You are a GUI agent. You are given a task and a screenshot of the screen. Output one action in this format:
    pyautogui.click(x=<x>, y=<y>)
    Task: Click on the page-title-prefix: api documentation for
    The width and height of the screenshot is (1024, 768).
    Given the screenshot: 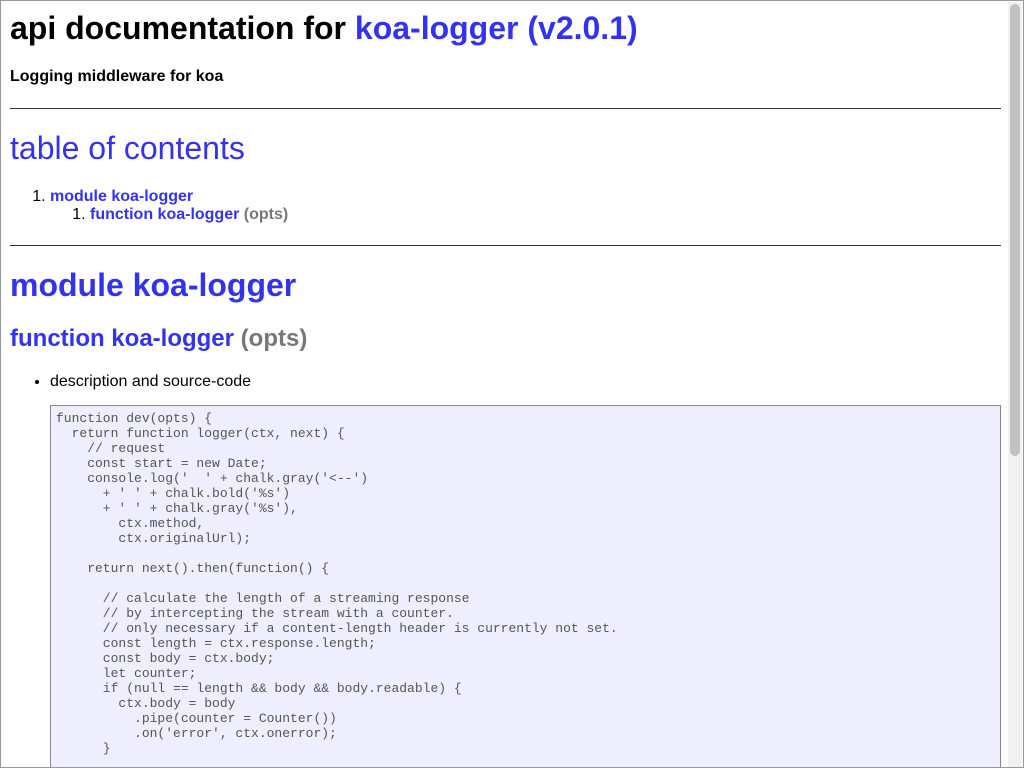 What is the action you would take?
    pyautogui.click(x=182, y=28)
    